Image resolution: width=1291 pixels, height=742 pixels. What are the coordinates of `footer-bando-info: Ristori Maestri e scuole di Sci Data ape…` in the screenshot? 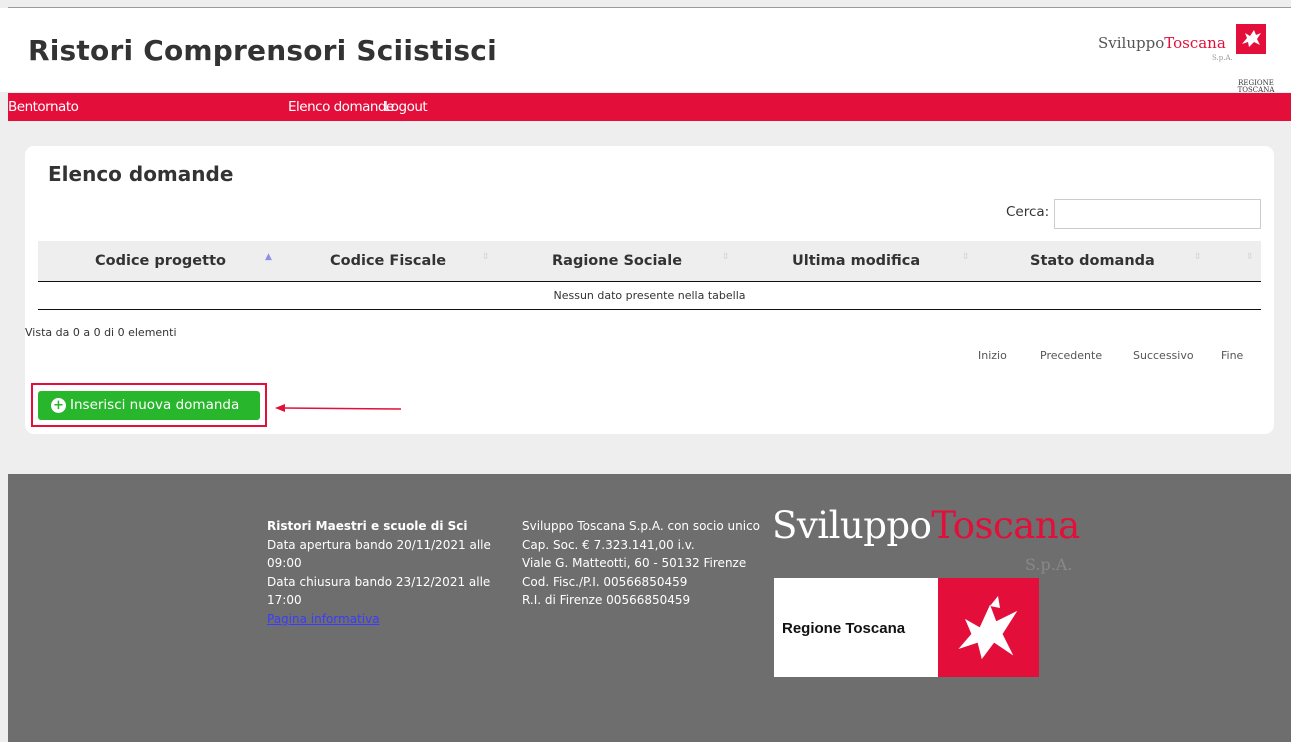 It's located at (392, 572).